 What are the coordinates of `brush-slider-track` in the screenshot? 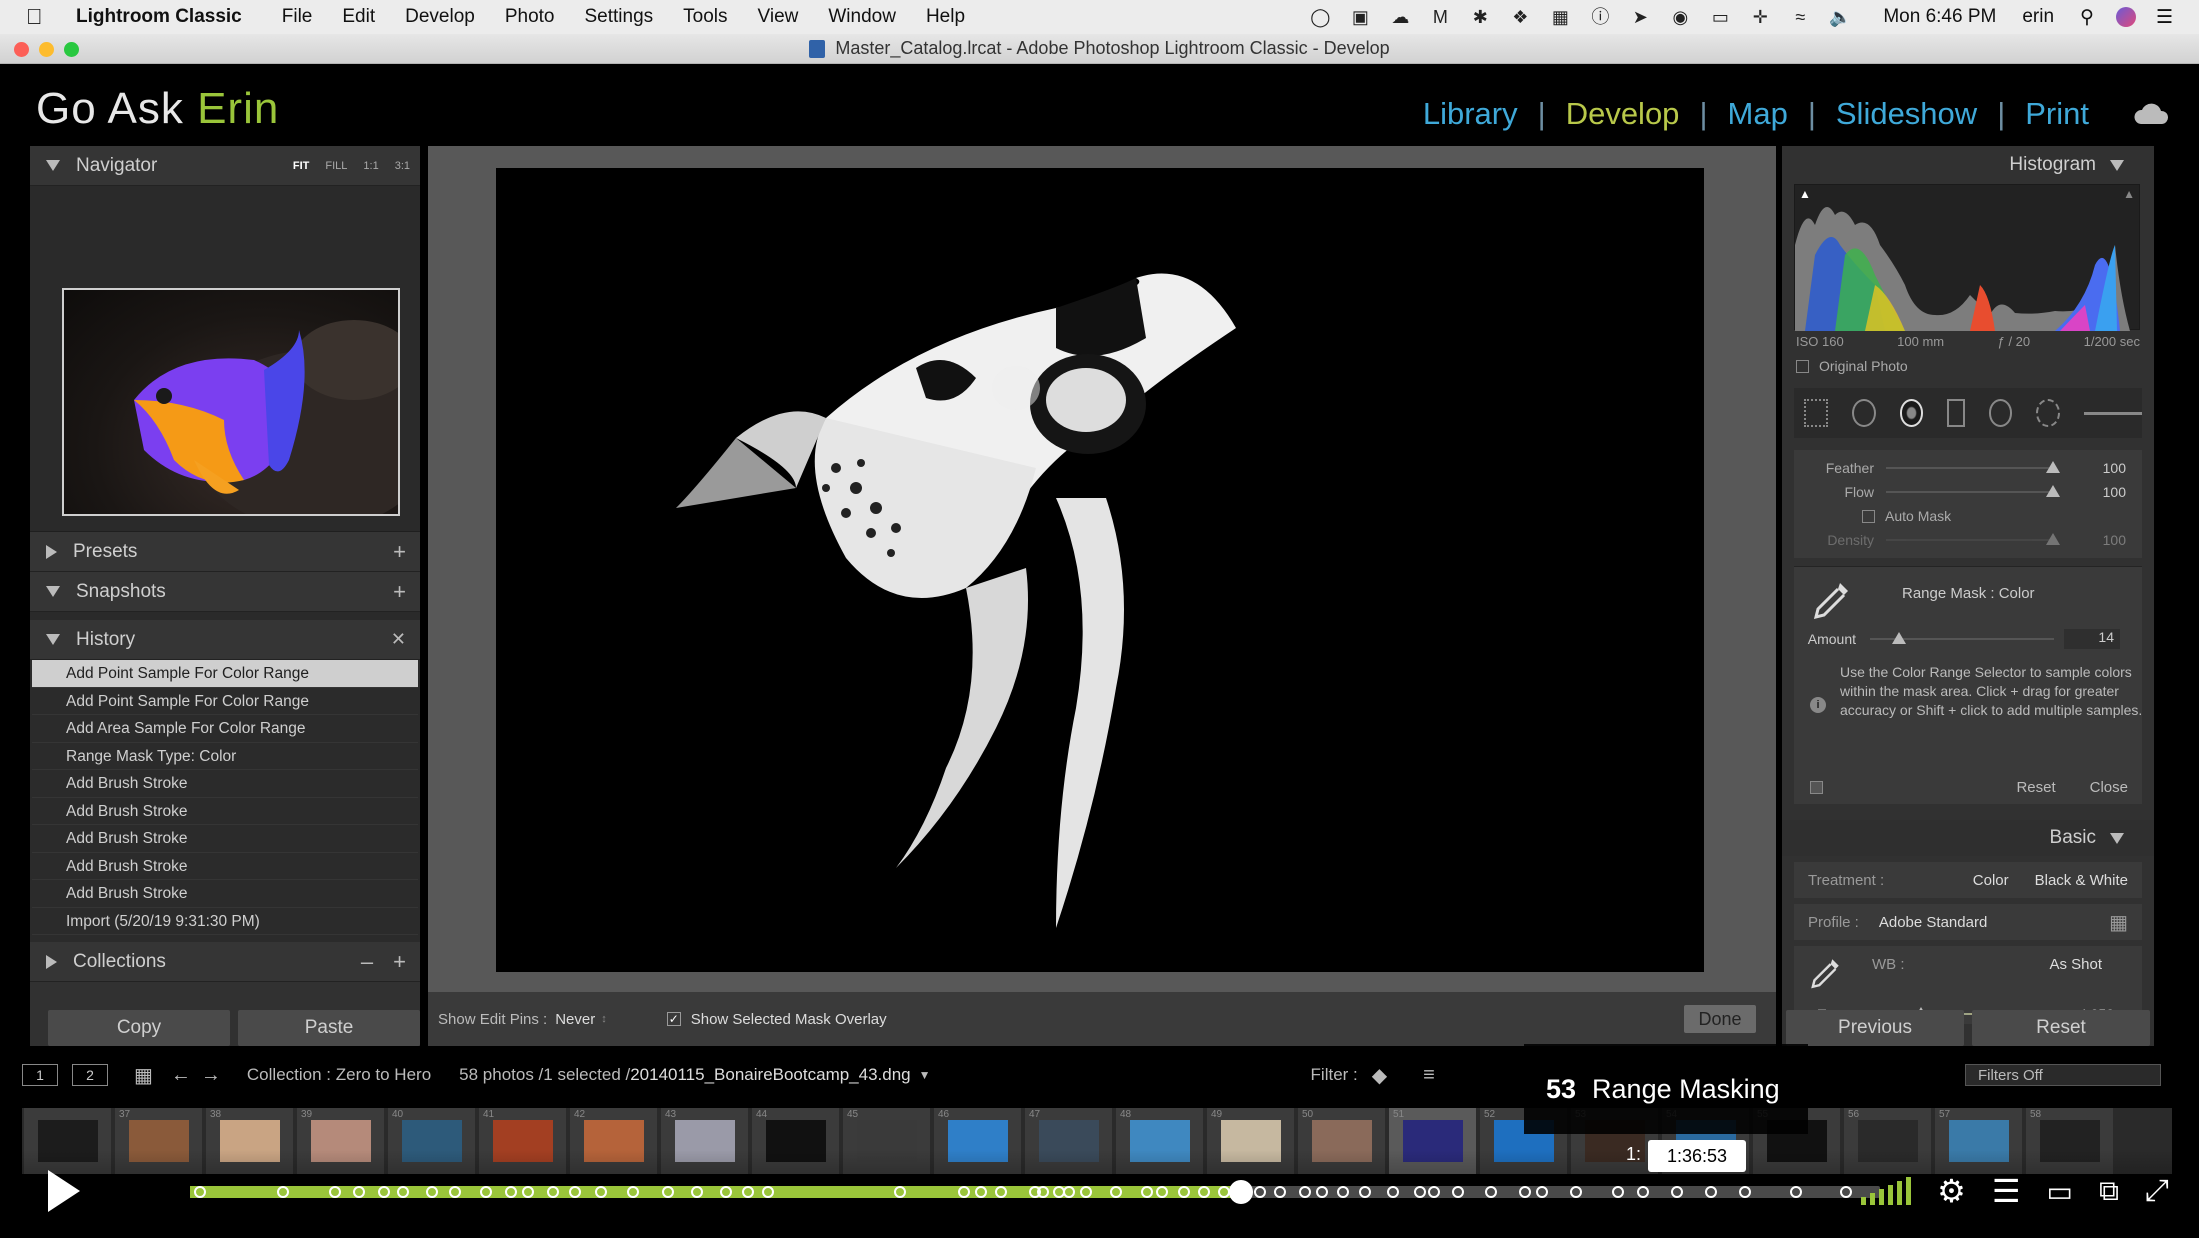 It's located at (2113, 413).